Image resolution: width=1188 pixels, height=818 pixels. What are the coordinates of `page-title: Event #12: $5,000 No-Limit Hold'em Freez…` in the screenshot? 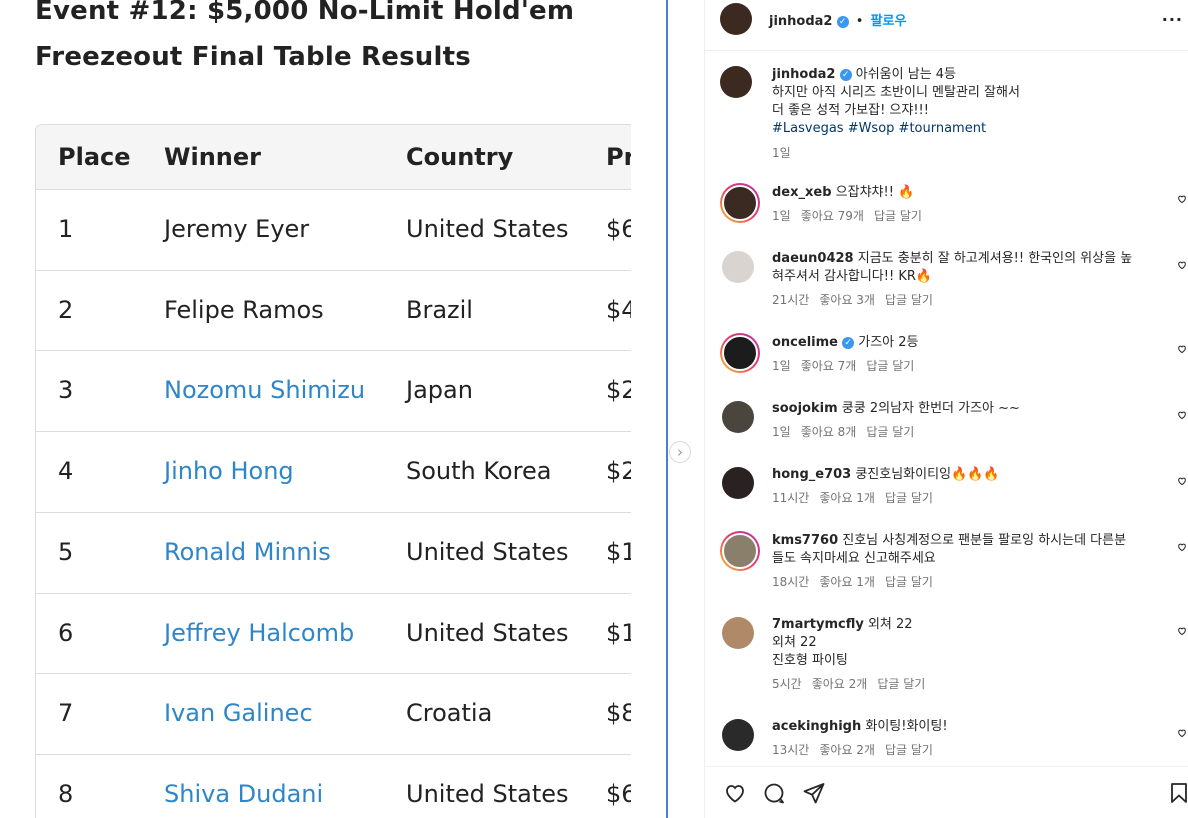 It's located at (305, 36).